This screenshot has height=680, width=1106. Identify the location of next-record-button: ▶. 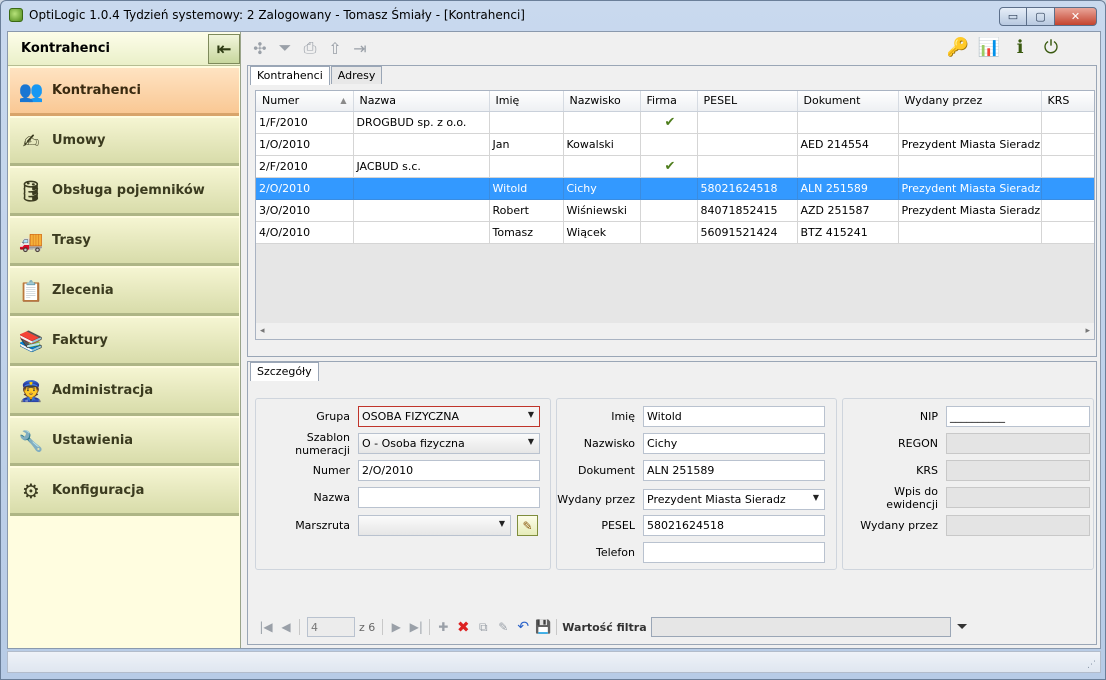
(396, 627).